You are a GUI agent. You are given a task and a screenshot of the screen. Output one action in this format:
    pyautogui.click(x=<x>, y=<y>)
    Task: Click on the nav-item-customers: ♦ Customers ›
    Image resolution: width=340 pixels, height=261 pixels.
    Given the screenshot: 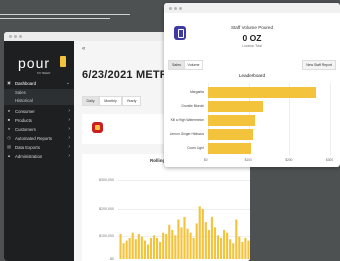 What is the action you would take?
    pyautogui.click(x=39, y=130)
    